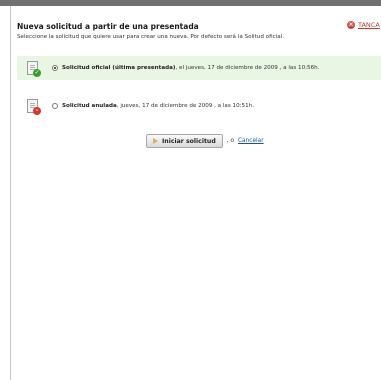 The image size is (381, 380). I want to click on option-cancelled-title: Solicitud anulada, so click(89, 106).